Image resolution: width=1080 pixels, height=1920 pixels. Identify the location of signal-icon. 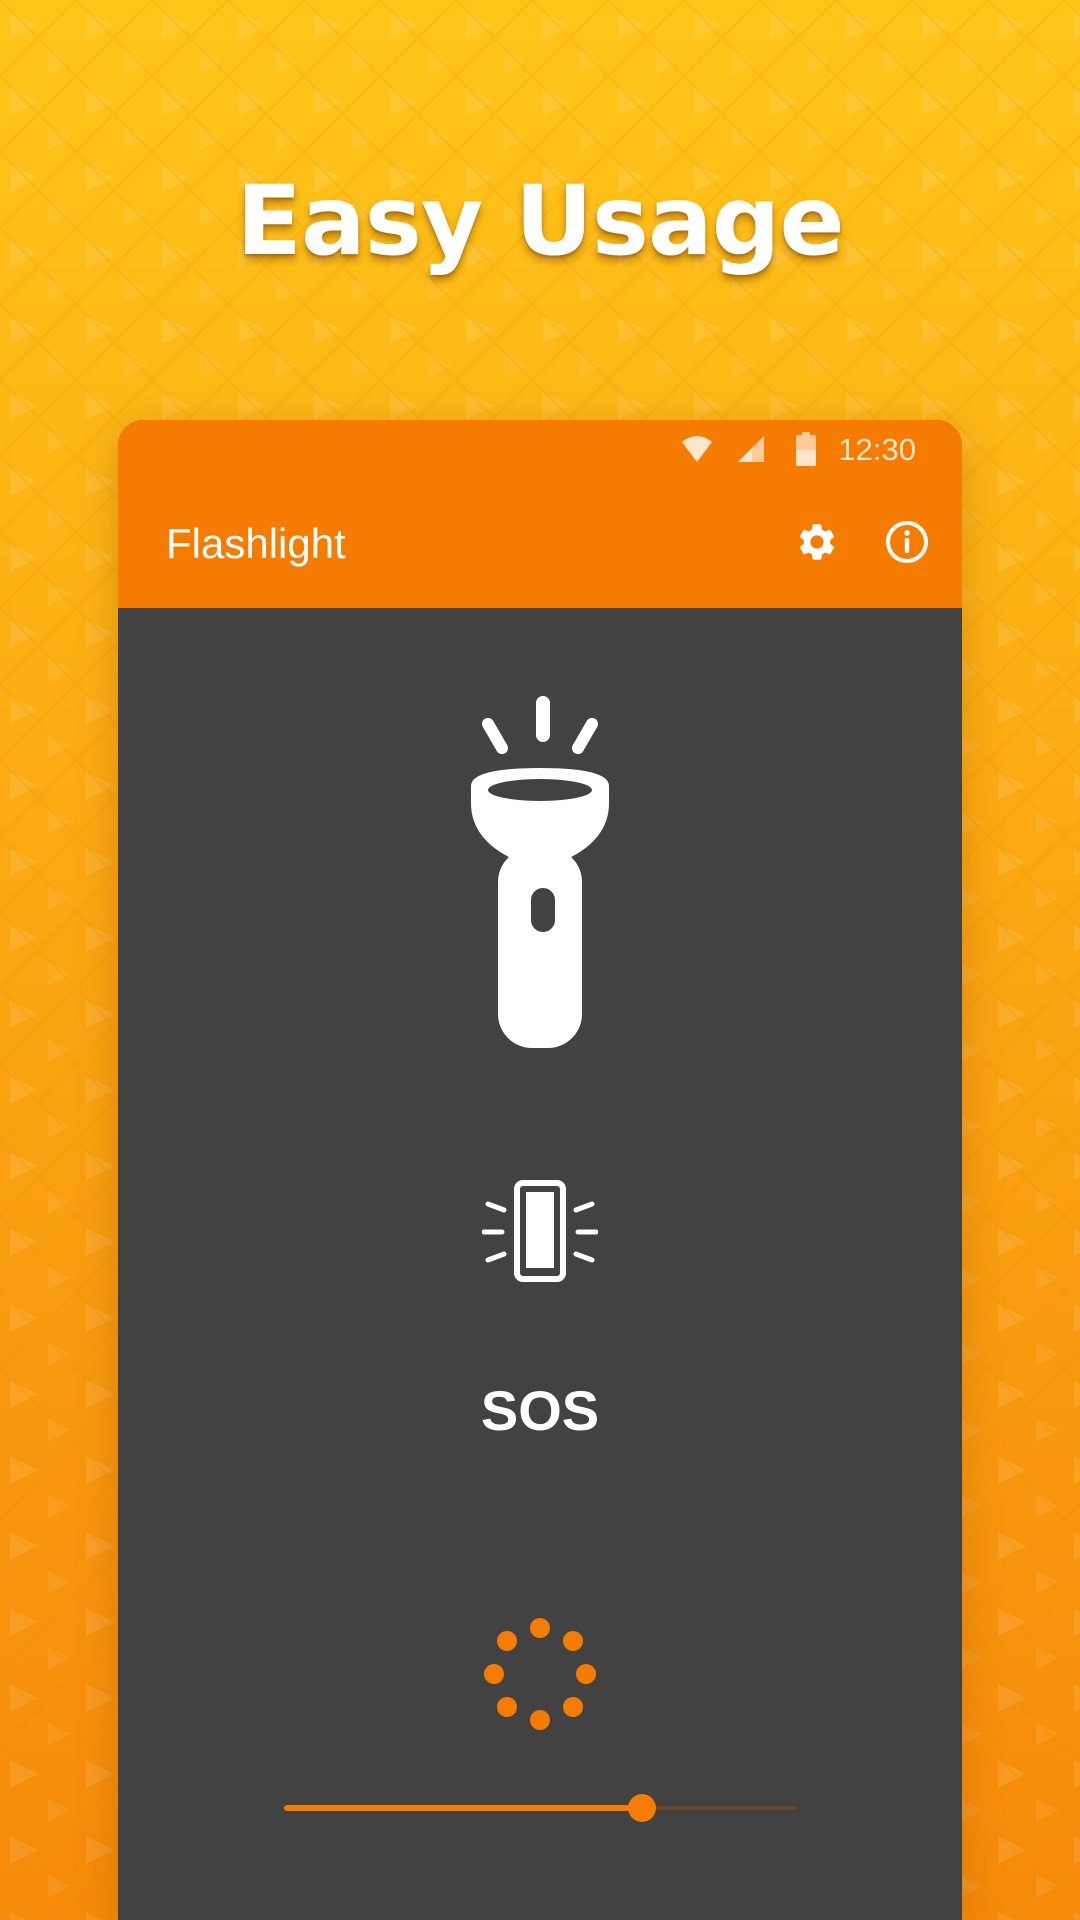
(751, 449).